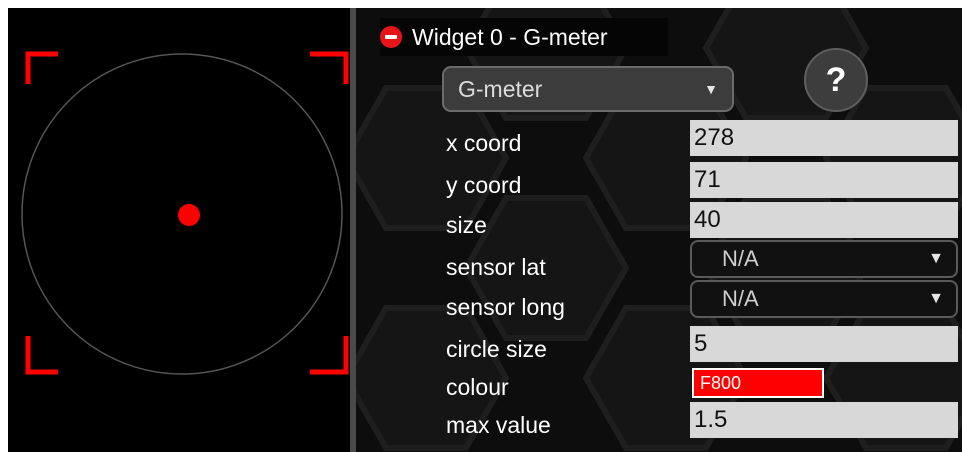  Describe the element at coordinates (824, 299) in the screenshot. I see `sensor-long-select: N/A ▼` at that location.